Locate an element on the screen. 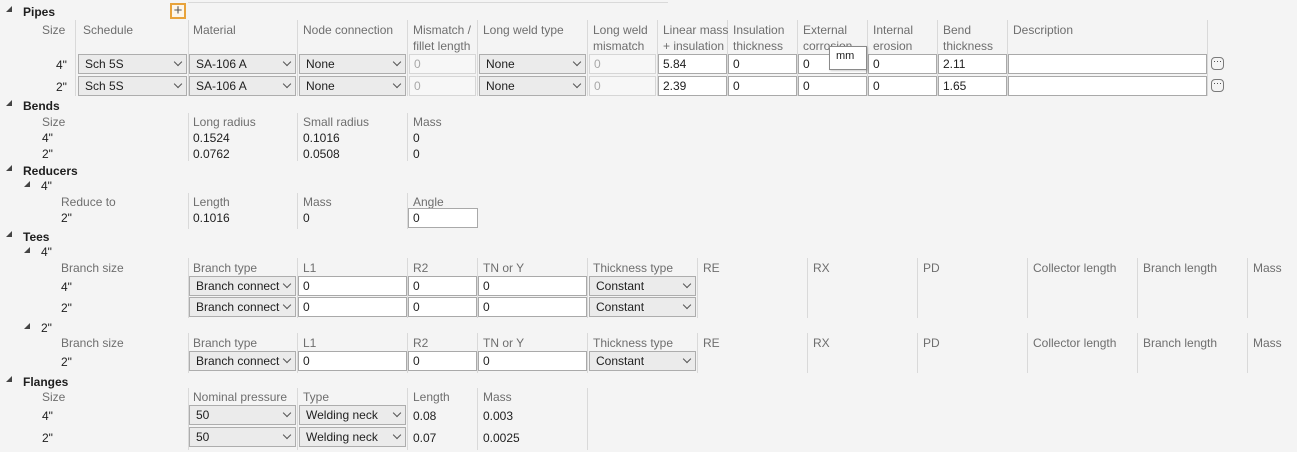  linear-mass-field: 5.84 is located at coordinates (692, 64).